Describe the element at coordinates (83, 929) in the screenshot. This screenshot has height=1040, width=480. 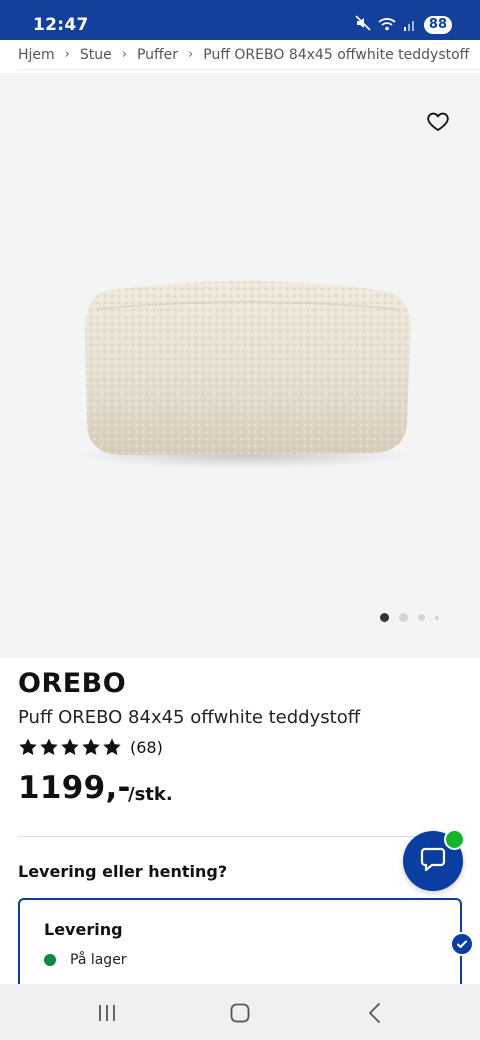
I see `delivery-option-title: Levering` at that location.